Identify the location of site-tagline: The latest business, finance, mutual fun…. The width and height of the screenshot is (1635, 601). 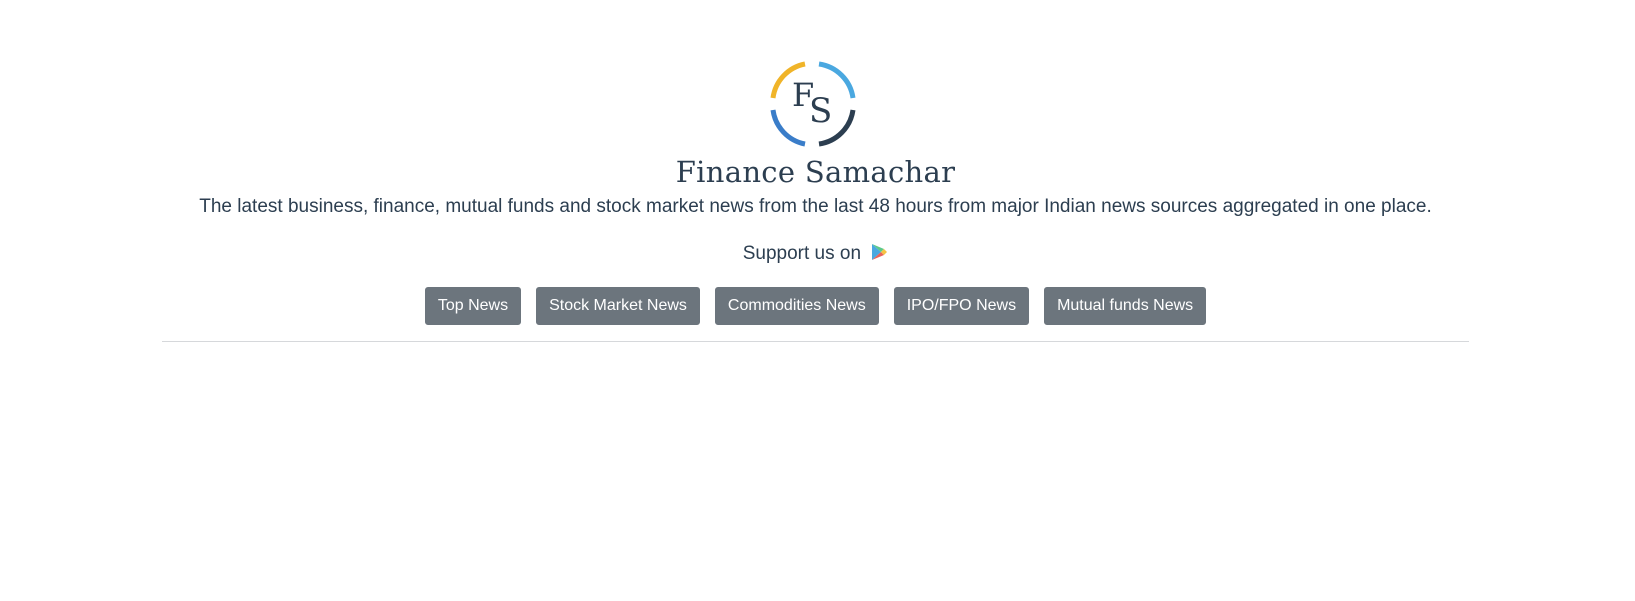
(815, 206).